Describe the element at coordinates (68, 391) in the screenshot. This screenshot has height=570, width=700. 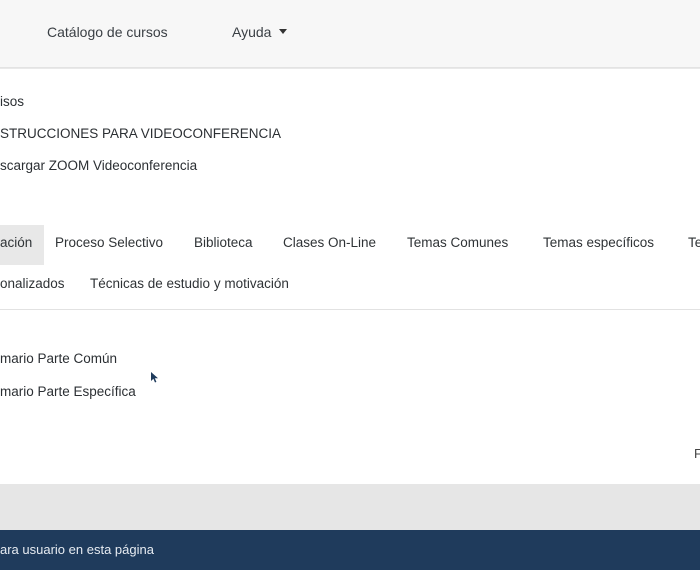
I see `content-item-temario-especifica: mario Parte Específica` at that location.